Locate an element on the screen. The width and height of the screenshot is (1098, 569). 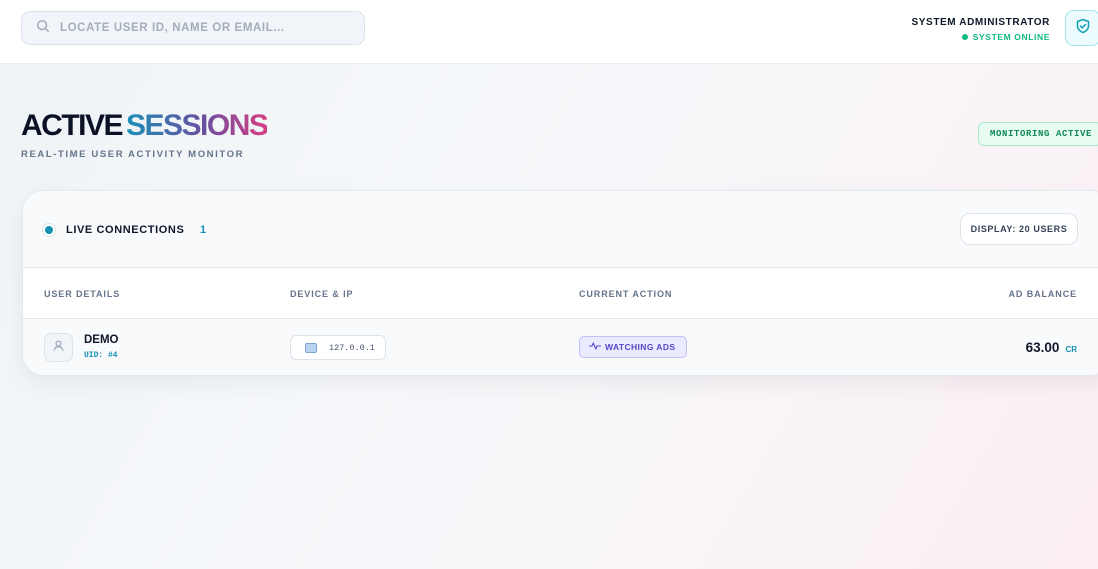
online-dot-icon is located at coordinates (964, 37).